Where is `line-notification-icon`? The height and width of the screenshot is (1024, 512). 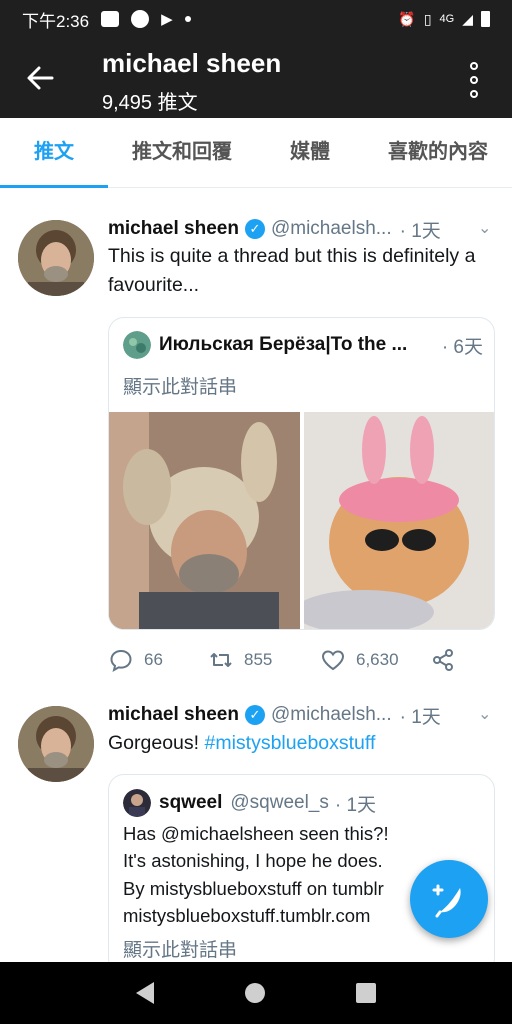
line-notification-icon is located at coordinates (140, 19).